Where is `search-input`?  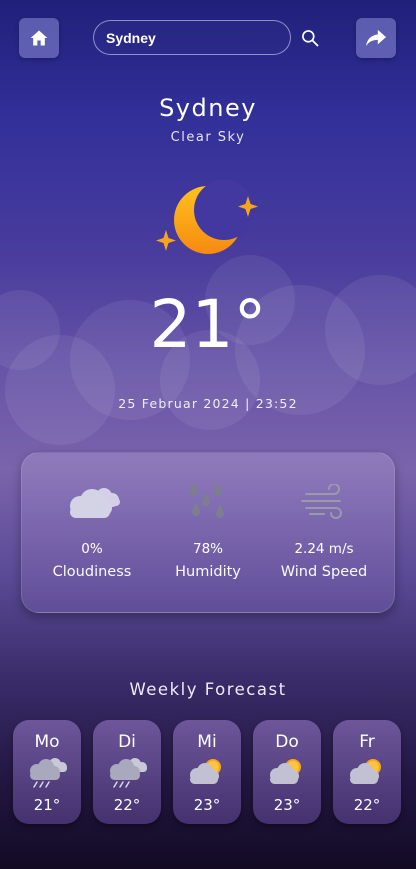
search-input is located at coordinates (192, 37).